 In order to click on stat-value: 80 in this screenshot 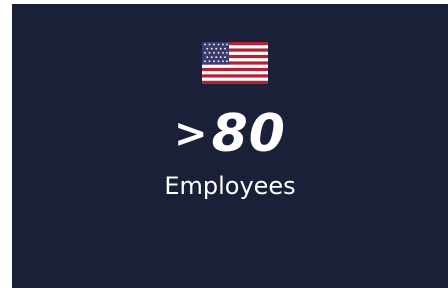, I will do `click(248, 134)`.